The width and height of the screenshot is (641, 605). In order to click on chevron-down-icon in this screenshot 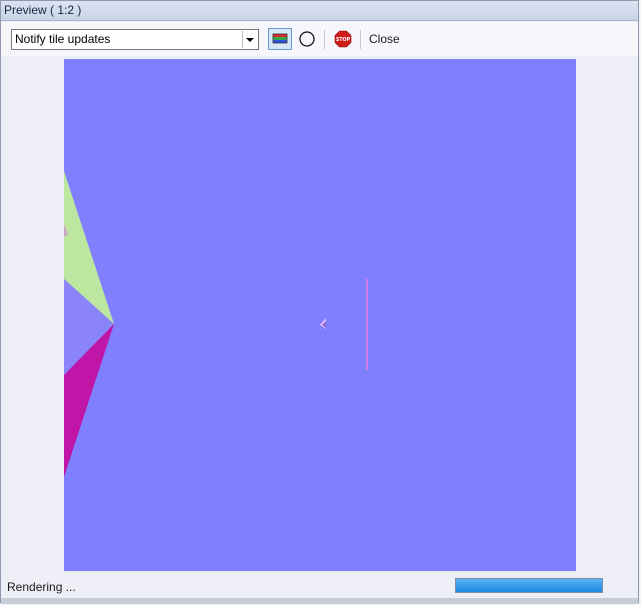, I will do `click(250, 40)`.